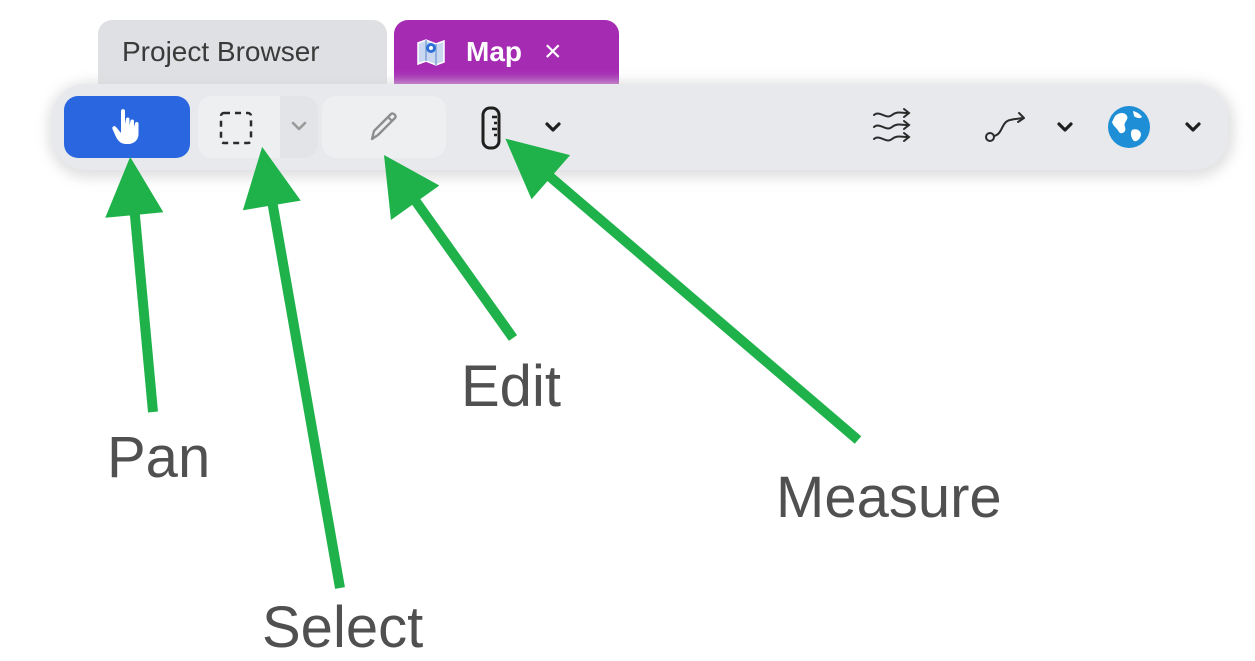 The image size is (1255, 661). I want to click on annotation-edit: Edit, so click(511, 386).